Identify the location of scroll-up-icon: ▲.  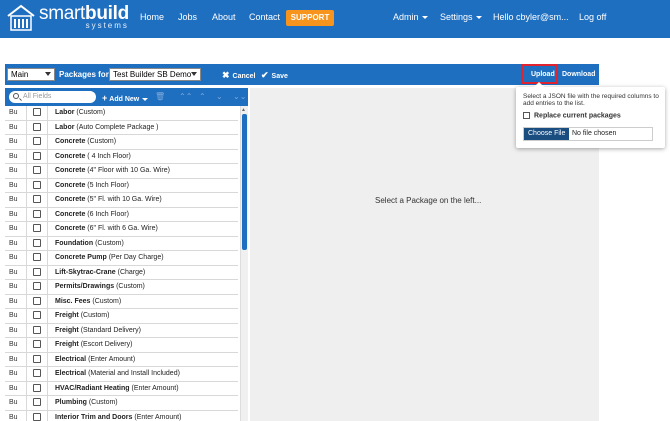
(243, 110).